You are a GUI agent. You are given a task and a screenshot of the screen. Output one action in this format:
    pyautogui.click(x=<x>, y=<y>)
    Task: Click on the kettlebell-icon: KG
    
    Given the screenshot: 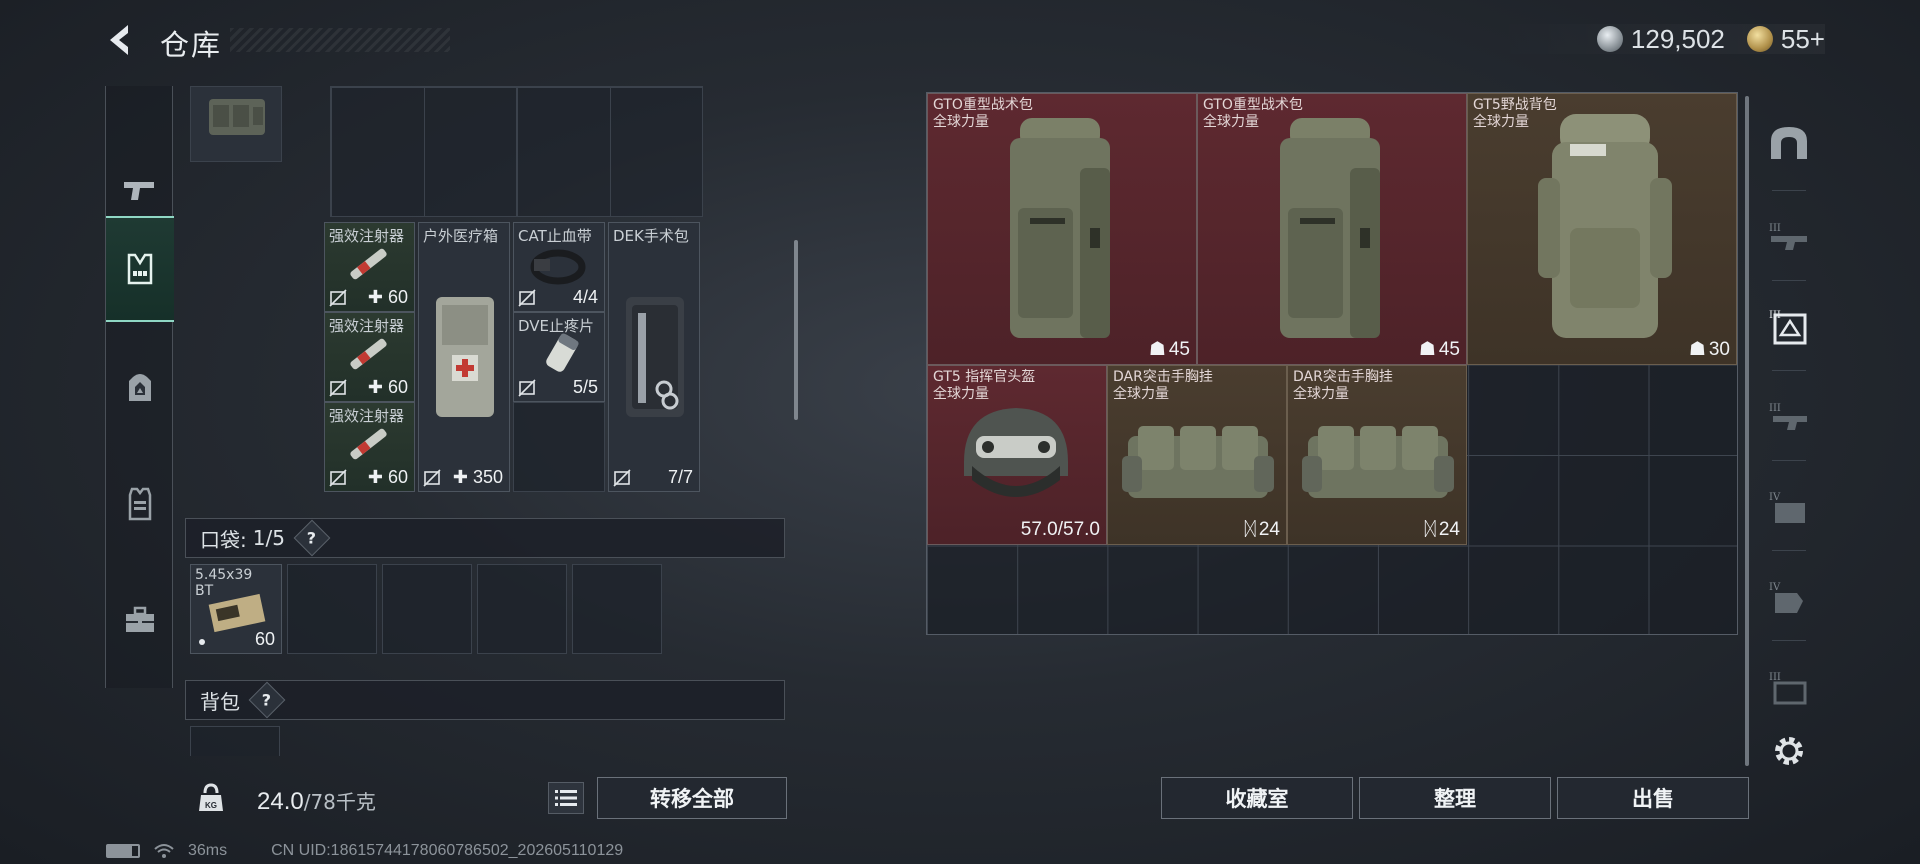 What is the action you would take?
    pyautogui.click(x=211, y=797)
    